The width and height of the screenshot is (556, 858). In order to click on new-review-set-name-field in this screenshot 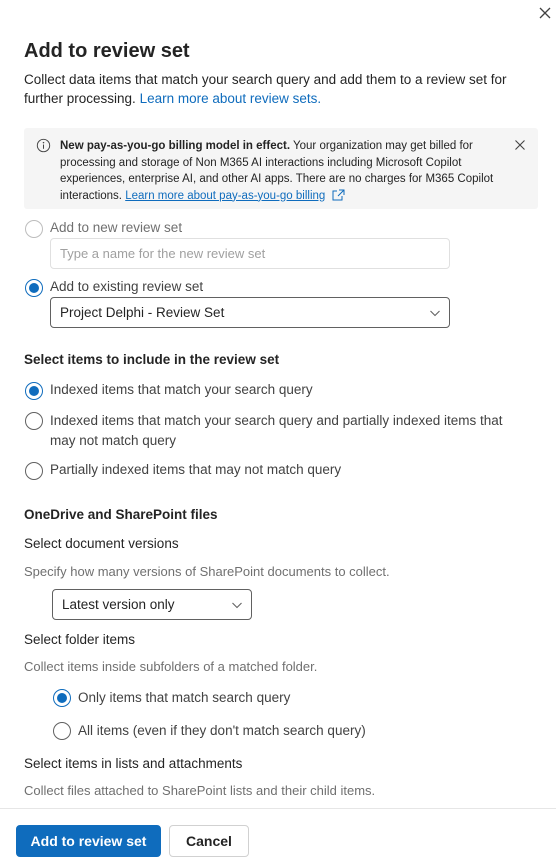, I will do `click(250, 253)`.